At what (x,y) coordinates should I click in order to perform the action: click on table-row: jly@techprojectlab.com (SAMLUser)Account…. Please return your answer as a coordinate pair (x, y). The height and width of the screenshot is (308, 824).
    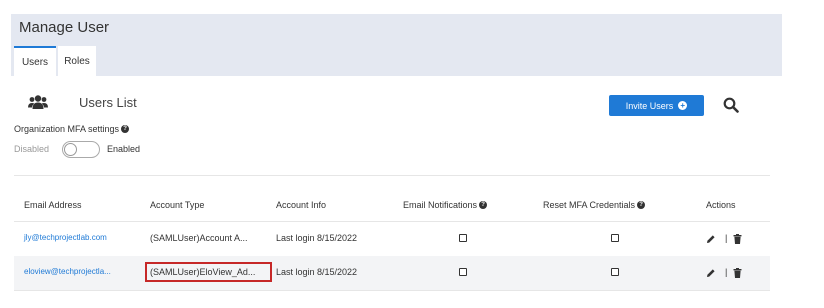
    Looking at the image, I should click on (392, 239).